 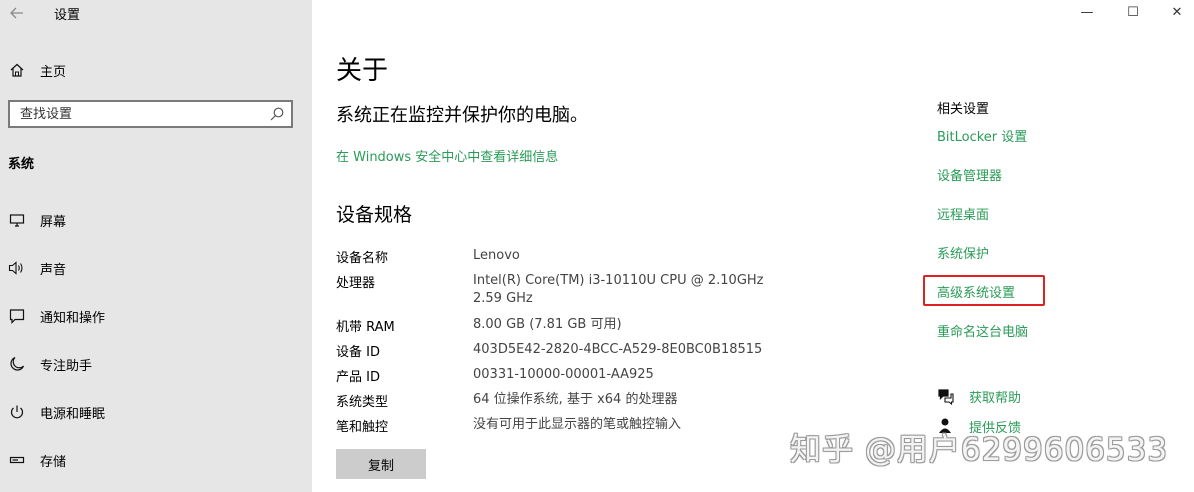 I want to click on spec-label-product-id: 产品 ID, so click(x=358, y=377).